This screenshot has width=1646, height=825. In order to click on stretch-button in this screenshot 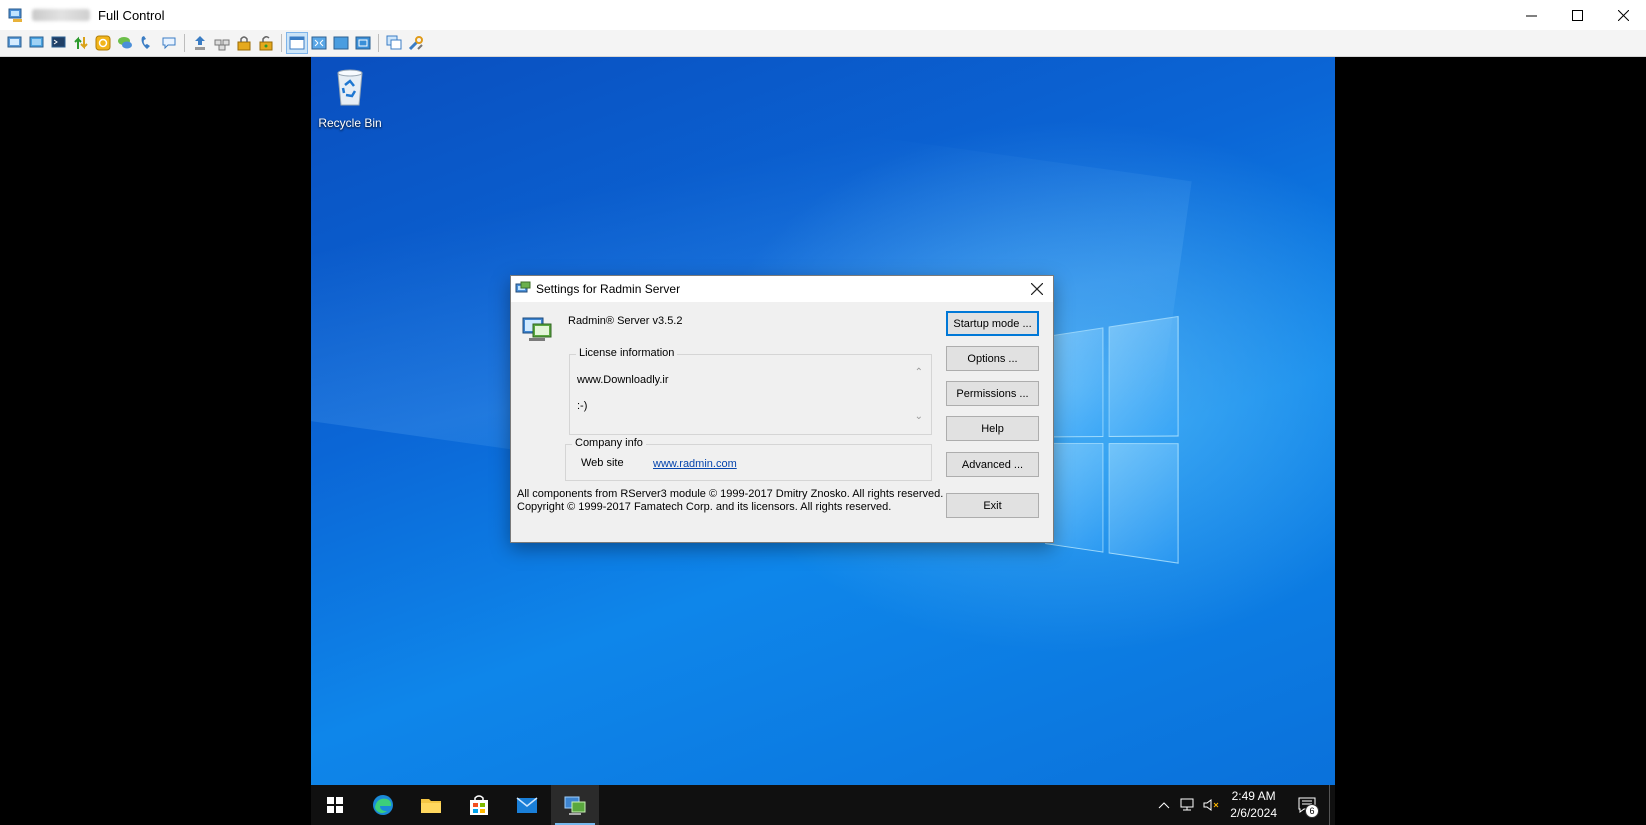, I will do `click(341, 43)`.